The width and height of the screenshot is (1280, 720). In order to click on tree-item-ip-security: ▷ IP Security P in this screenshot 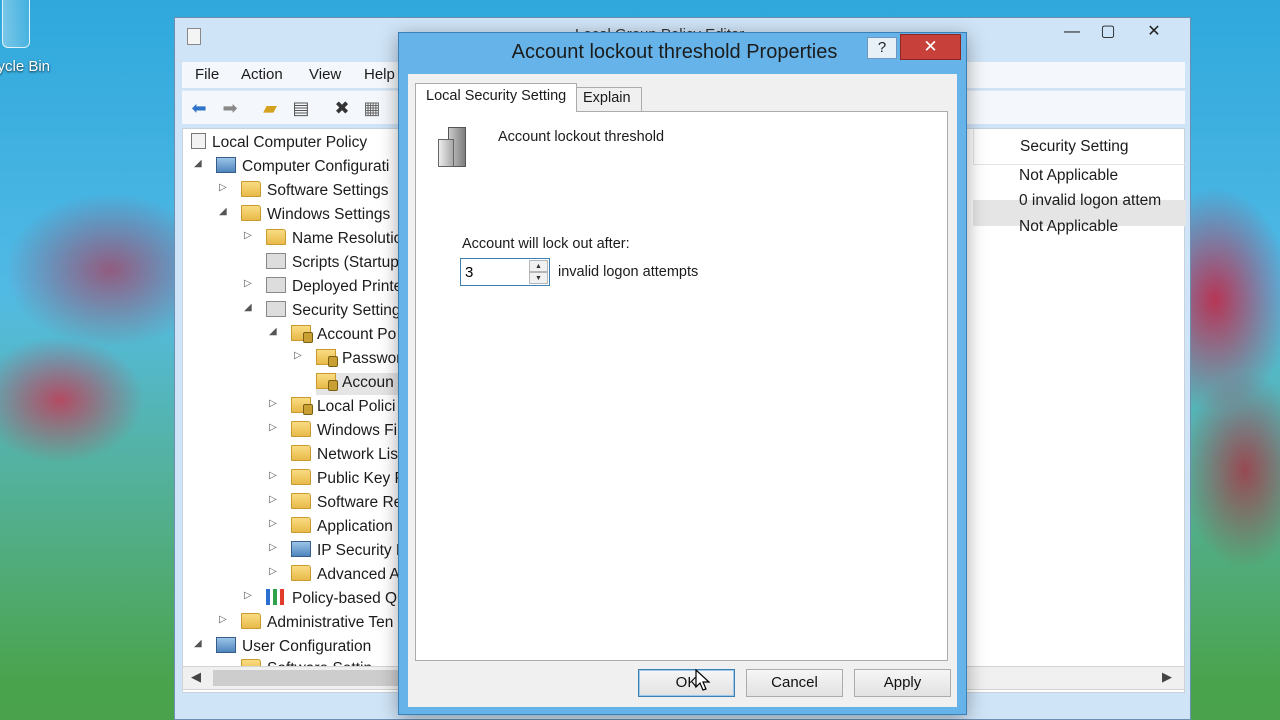, I will do `click(337, 552)`.